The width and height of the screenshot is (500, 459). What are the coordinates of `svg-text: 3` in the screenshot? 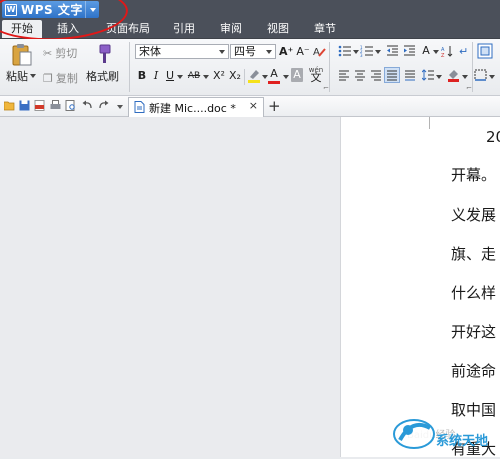 It's located at (361, 55).